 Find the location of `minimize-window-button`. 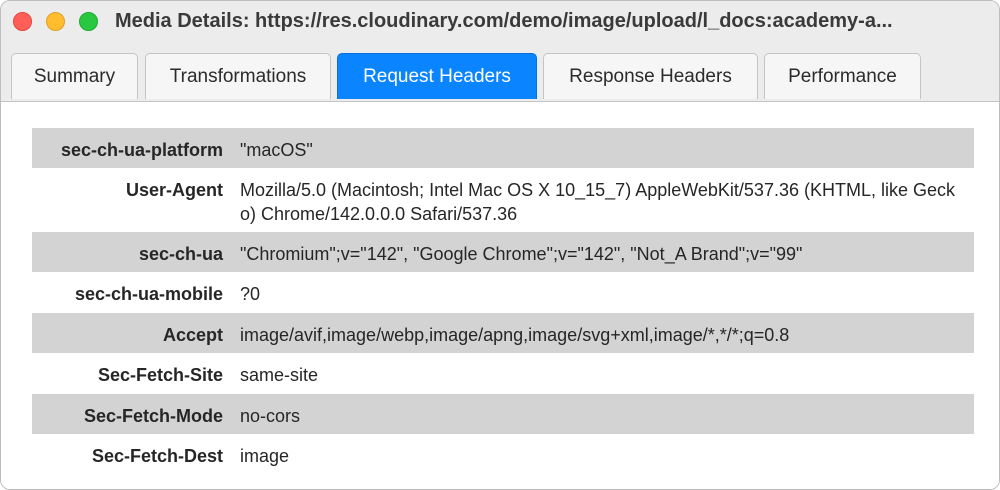

minimize-window-button is located at coordinates (55, 21).